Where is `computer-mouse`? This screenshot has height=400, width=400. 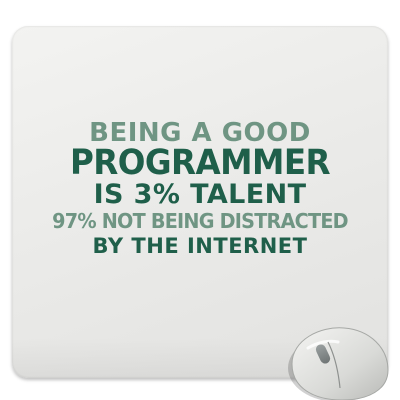 computer-mouse is located at coordinates (338, 363).